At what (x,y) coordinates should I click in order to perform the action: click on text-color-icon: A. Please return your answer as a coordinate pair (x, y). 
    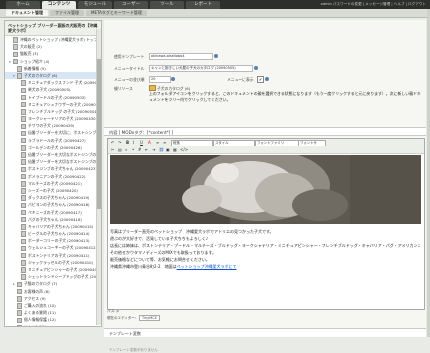
    Looking at the image, I should click on (149, 142).